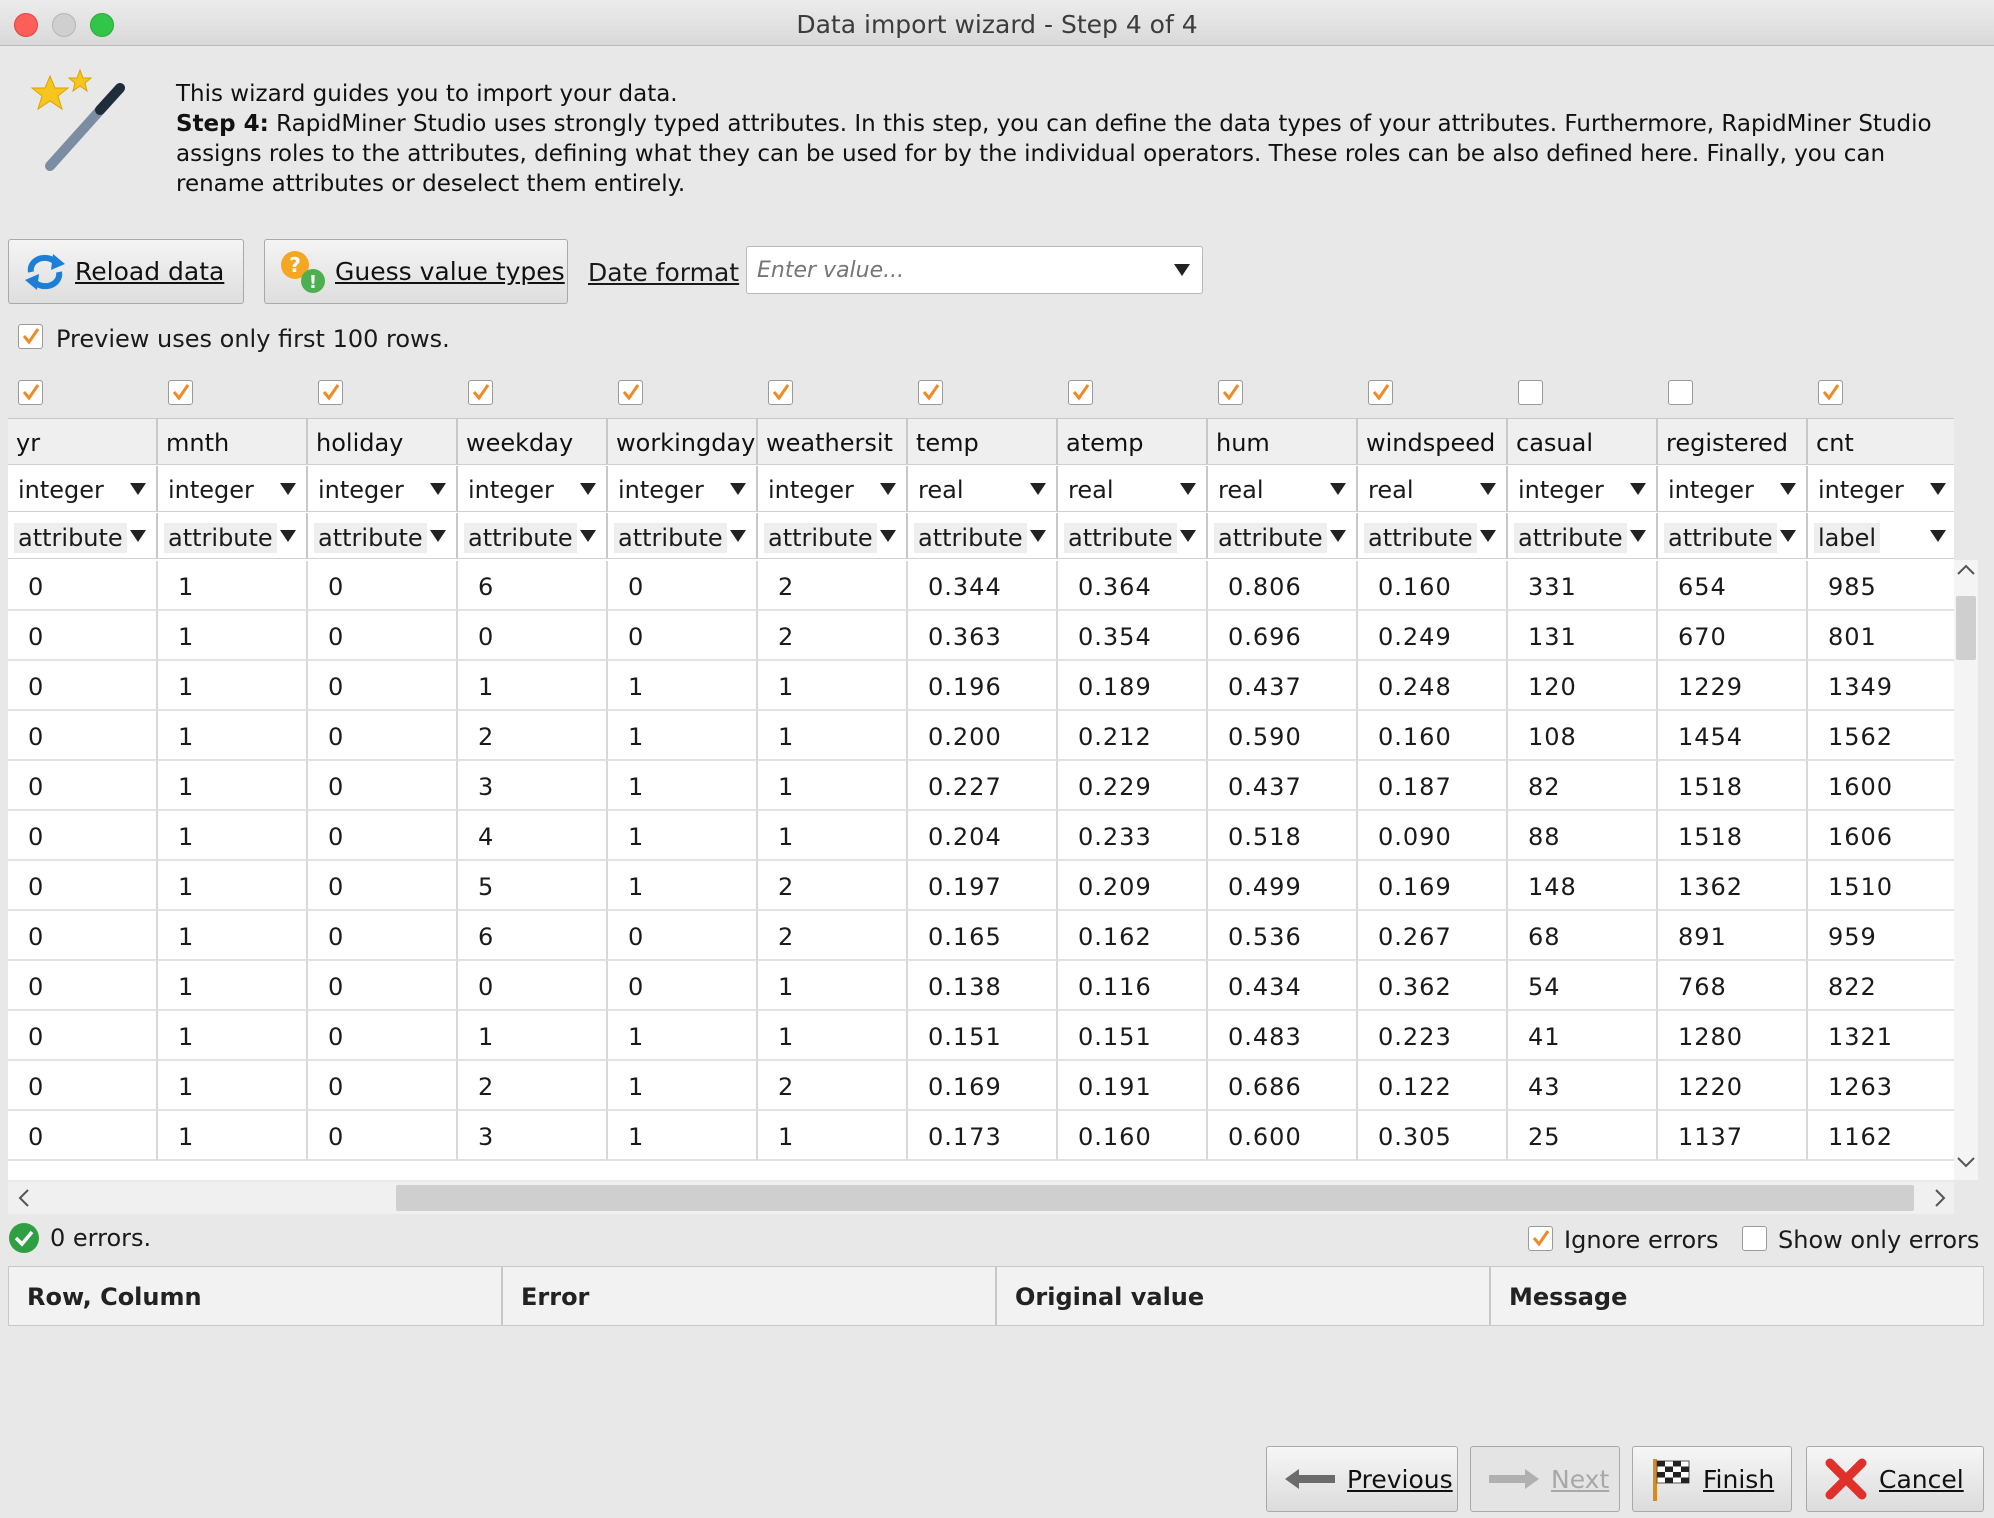 The height and width of the screenshot is (1518, 1994). I want to click on column-select-checkbox-cnt, so click(1830, 392).